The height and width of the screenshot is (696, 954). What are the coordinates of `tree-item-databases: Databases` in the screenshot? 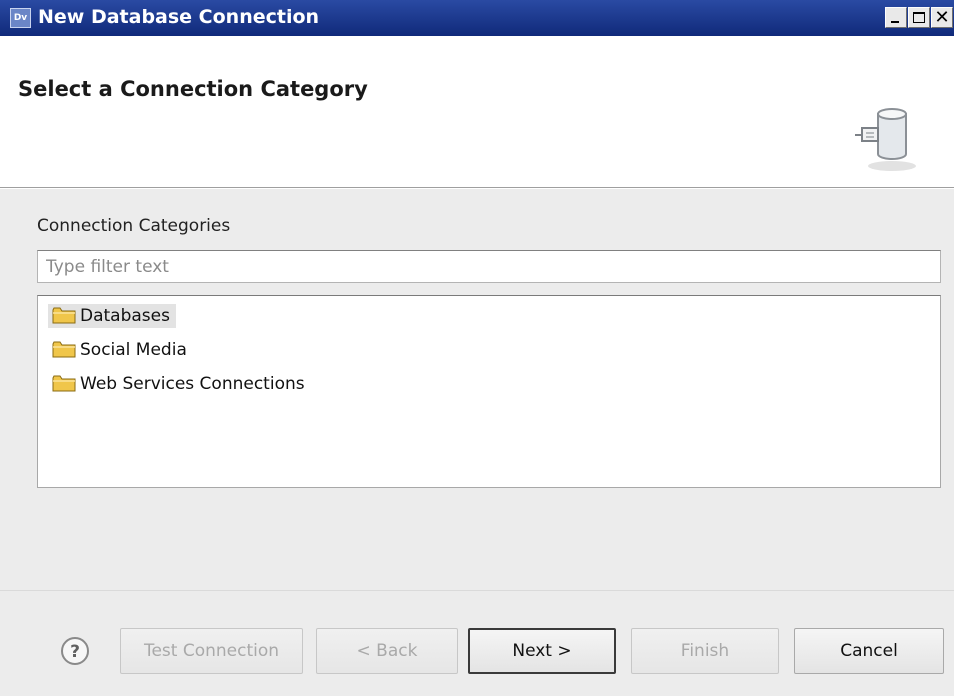 It's located at (112, 316).